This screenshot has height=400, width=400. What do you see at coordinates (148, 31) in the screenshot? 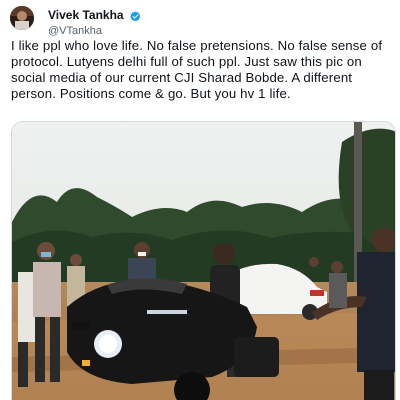
I see `author-handle: @VTankha` at bounding box center [148, 31].